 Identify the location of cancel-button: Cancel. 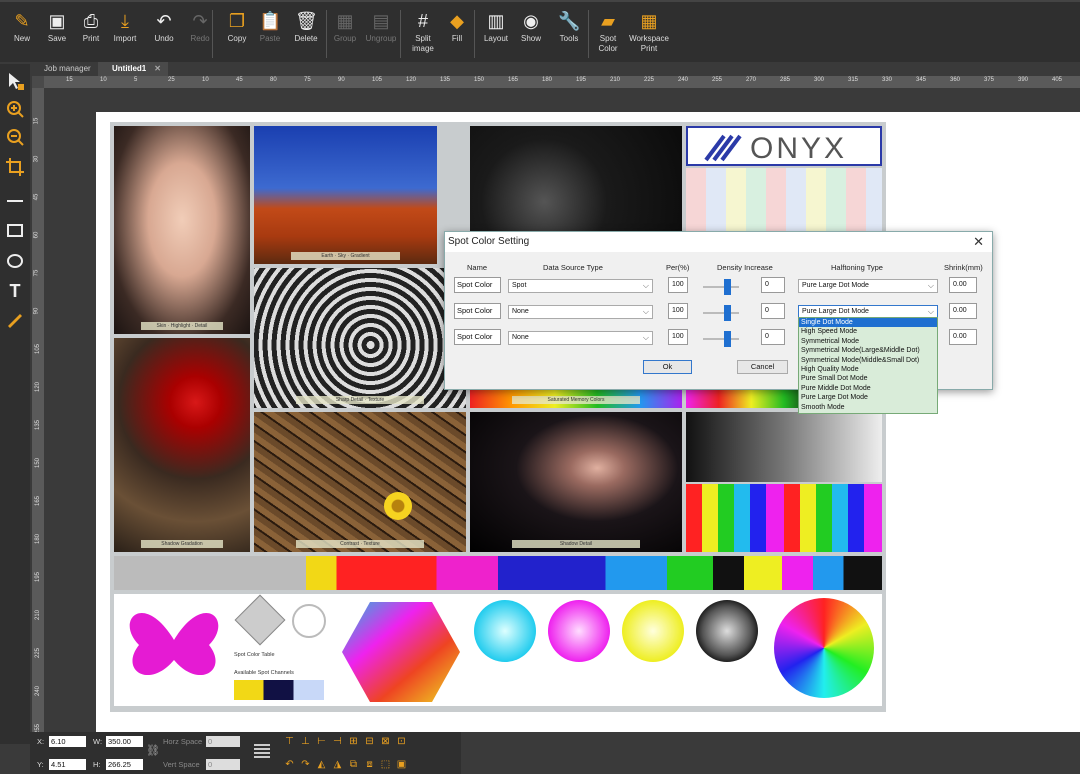
(762, 367).